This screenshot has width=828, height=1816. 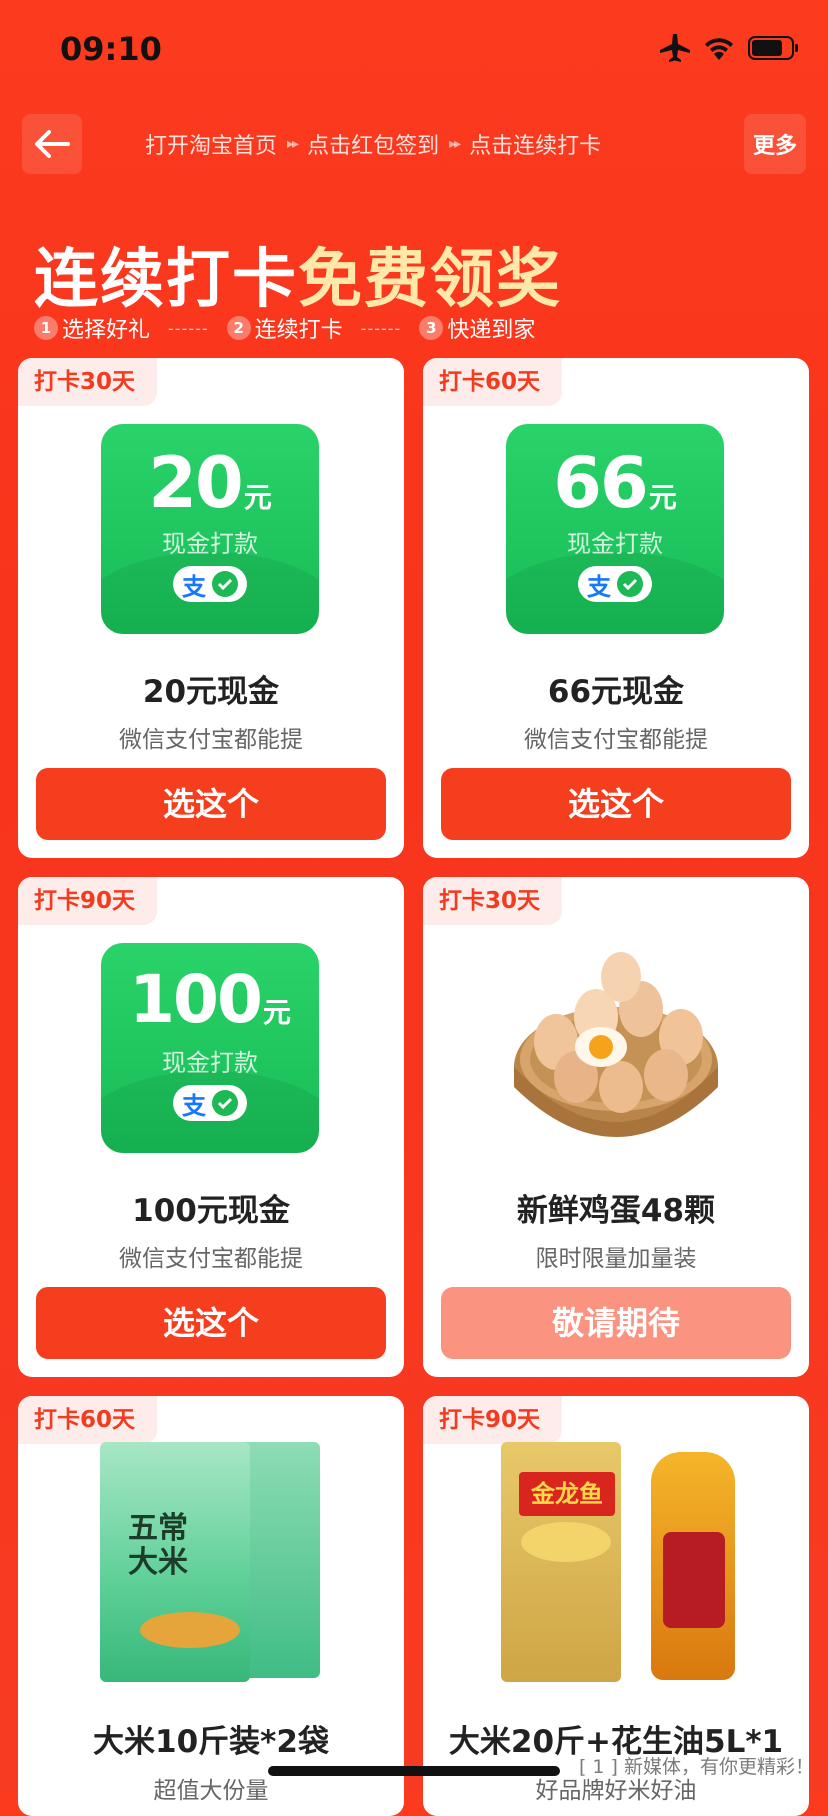 I want to click on prize-subtitle: 超值大份量, so click(x=211, y=1791).